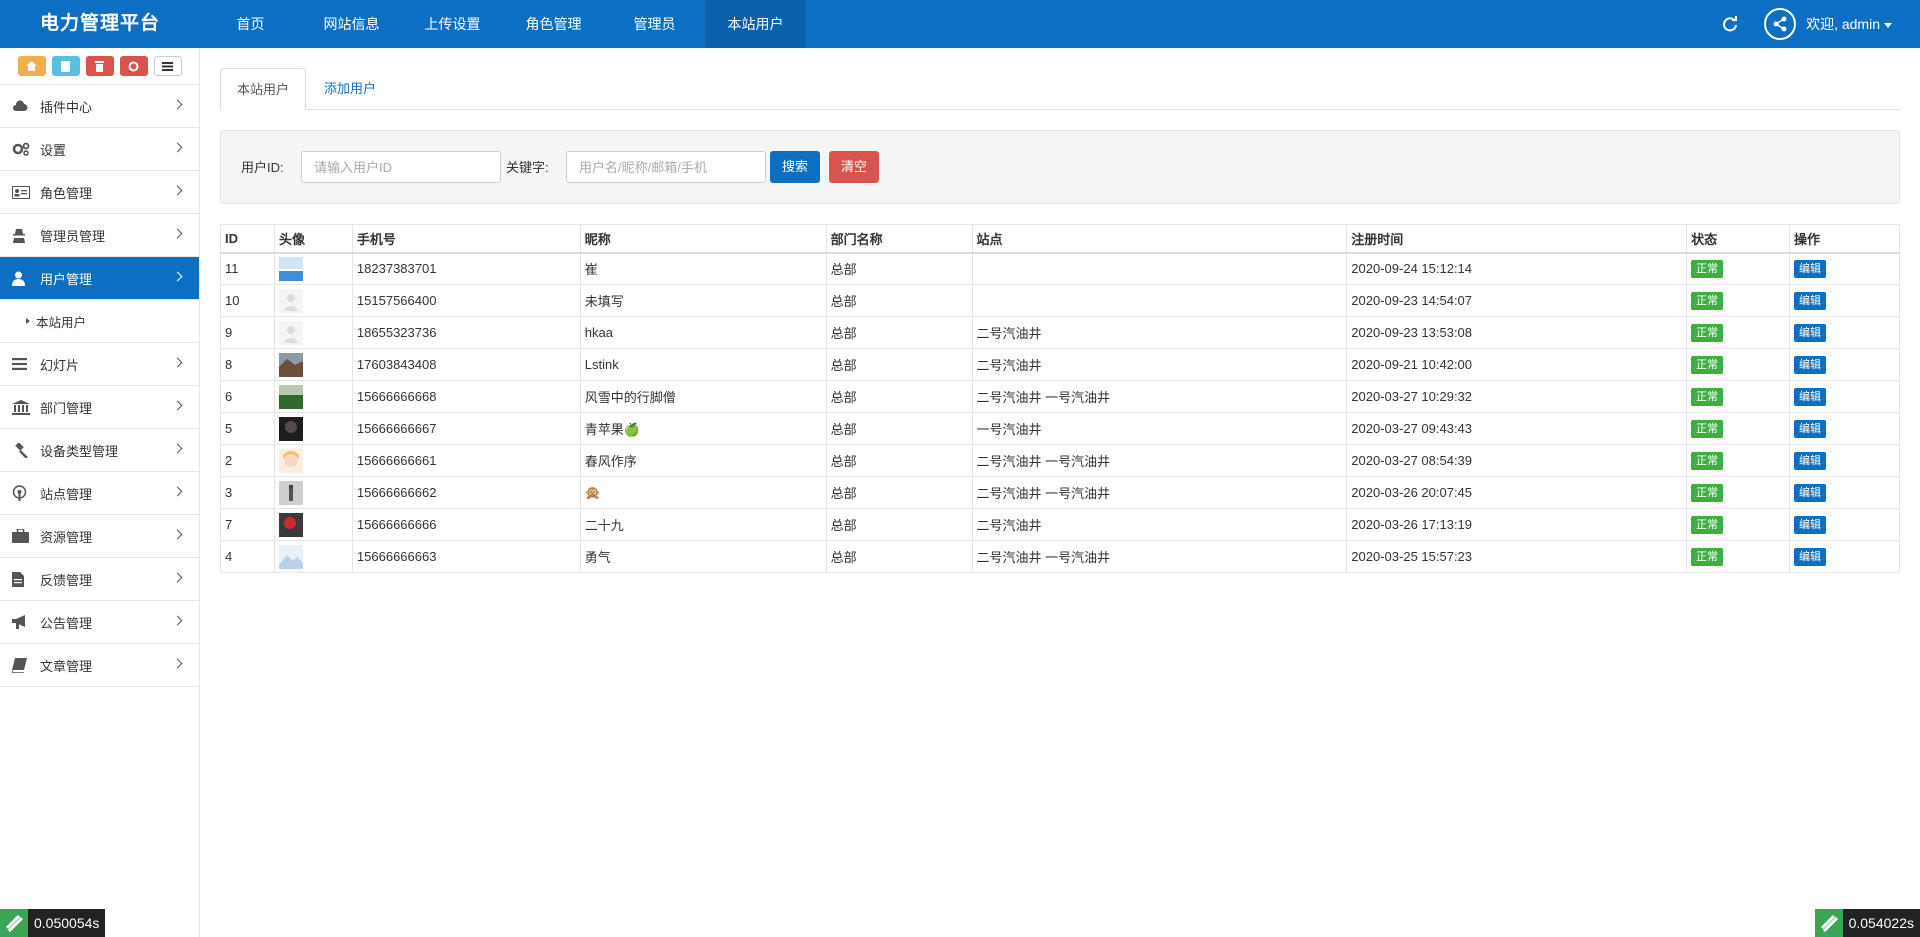 The width and height of the screenshot is (1920, 937). Describe the element at coordinates (99, 493) in the screenshot. I see `sidebar-item: 站点管理` at that location.